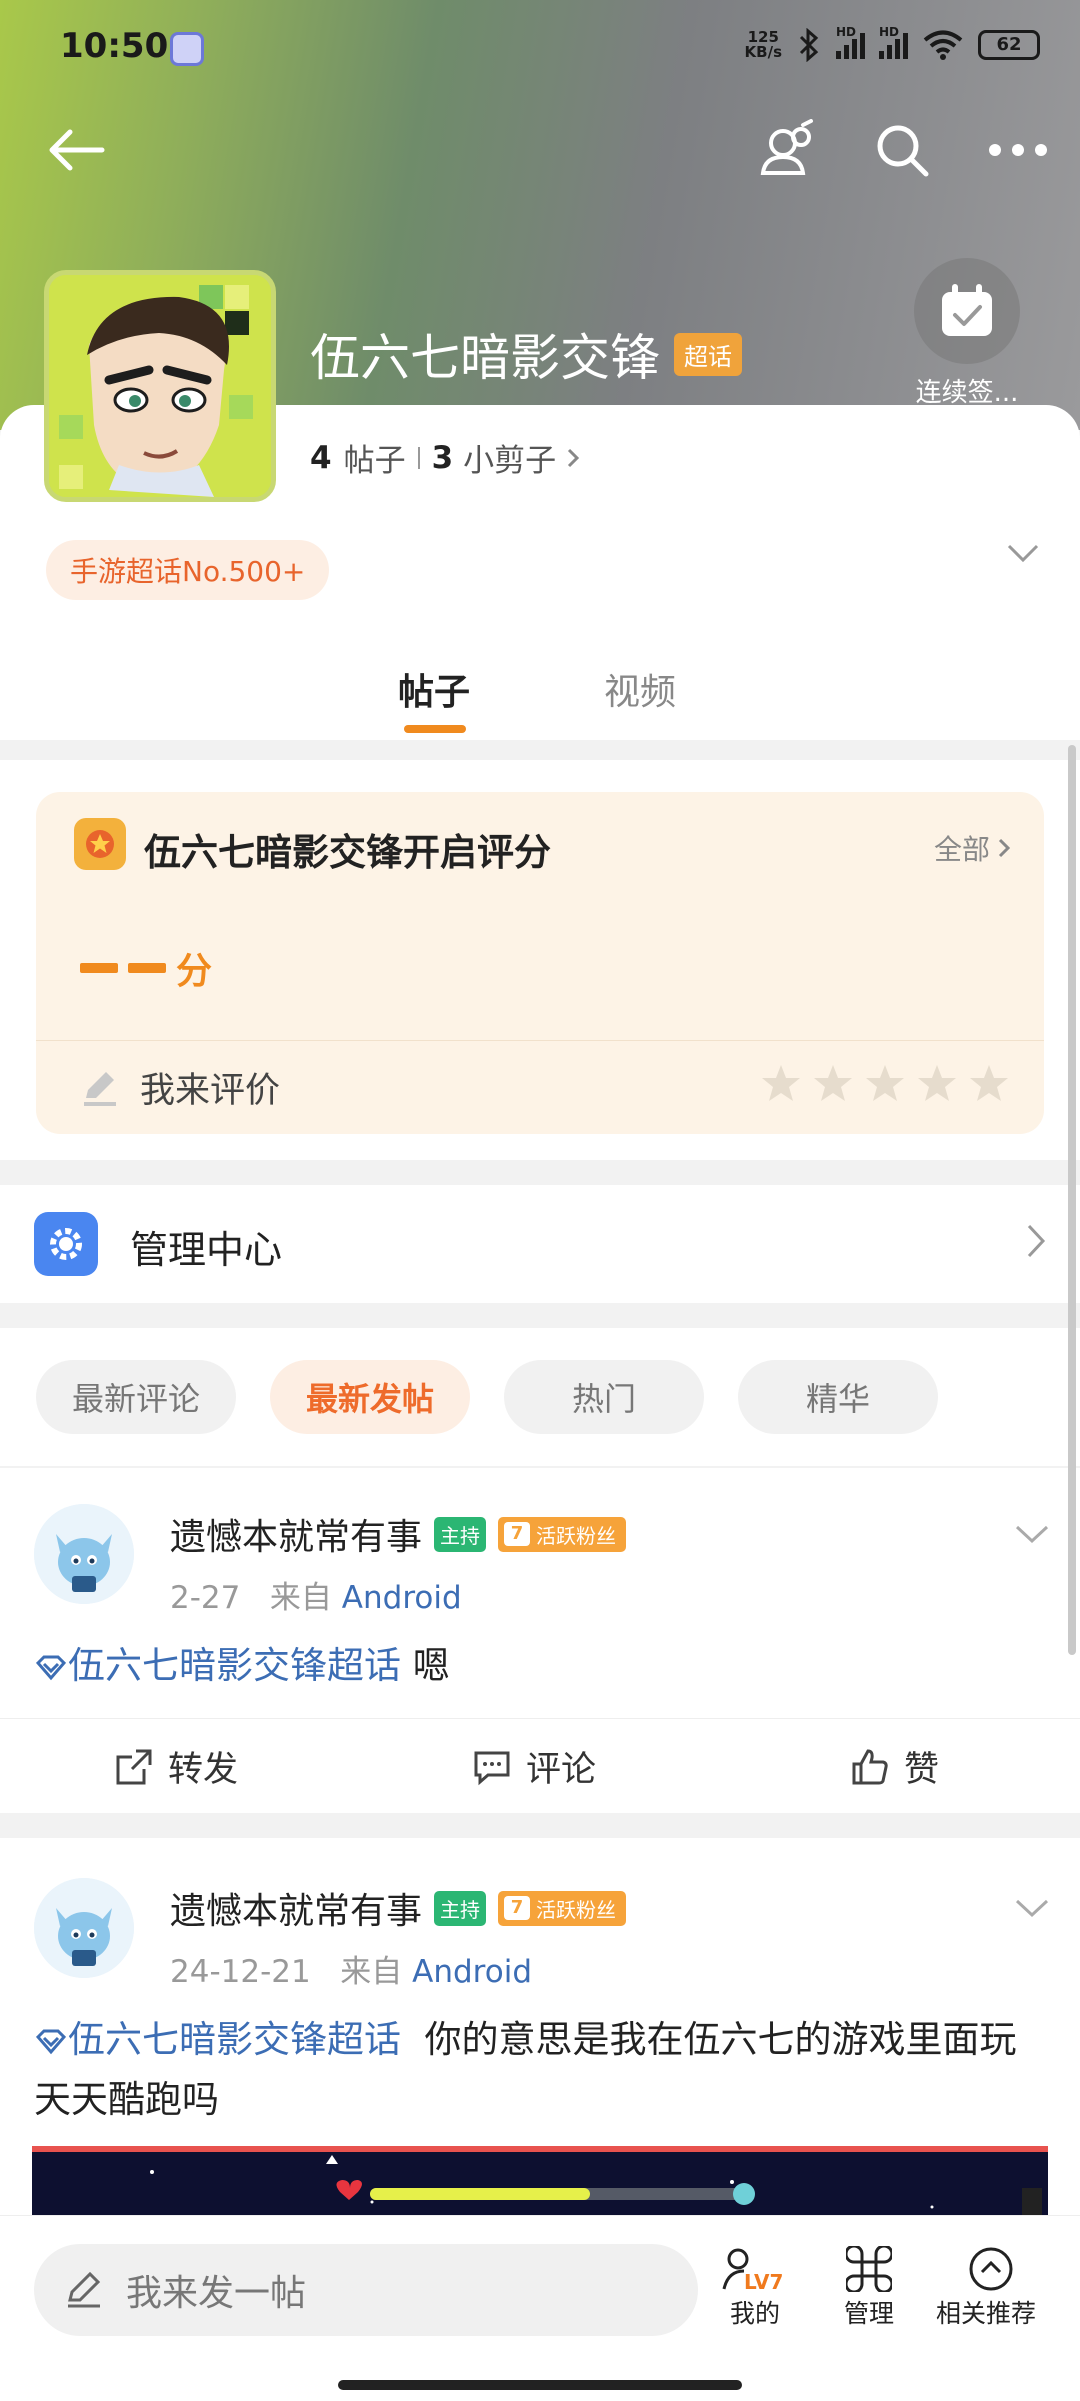 The image size is (1080, 2401). Describe the element at coordinates (370, 1397) in the screenshot. I see `filter-latest-posts: 最新发帖` at that location.